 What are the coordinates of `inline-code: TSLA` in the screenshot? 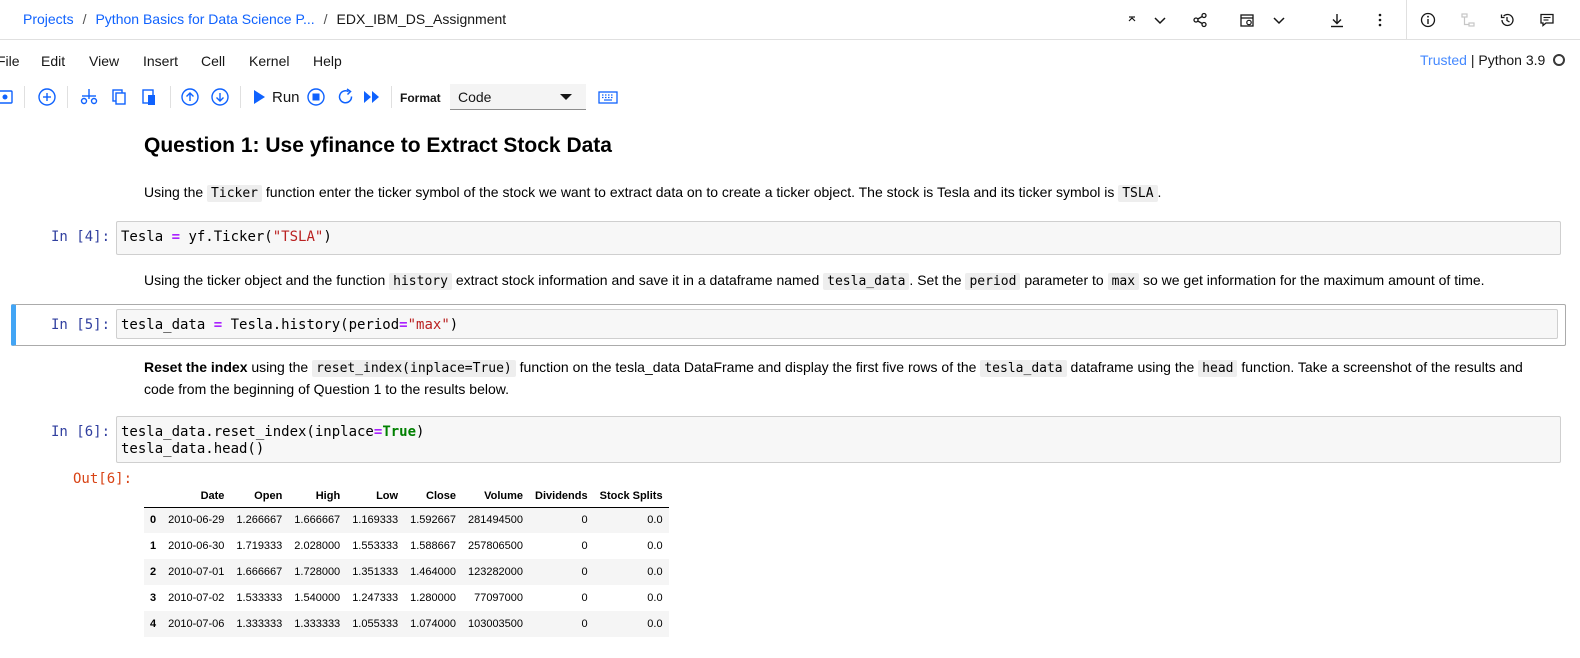 It's located at (1138, 193).